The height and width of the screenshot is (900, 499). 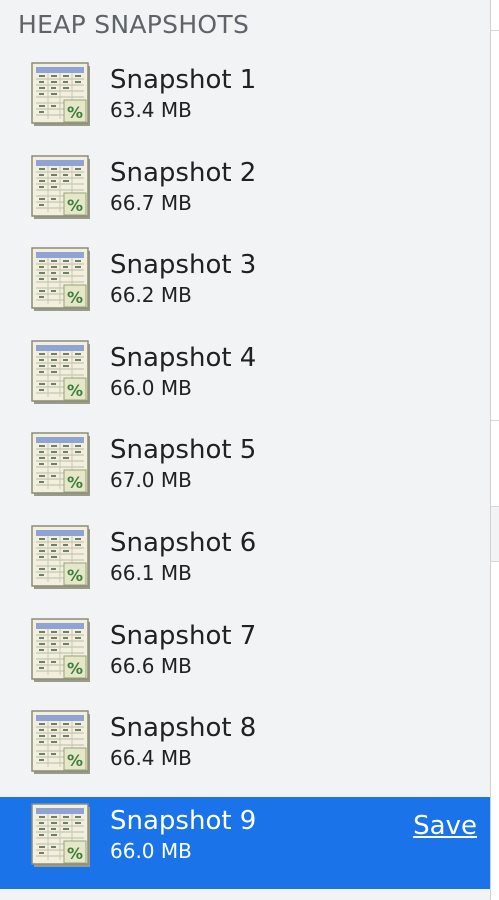 I want to click on snapshot-item-6: % Snapshot 6 66.1 MB, so click(x=245, y=565).